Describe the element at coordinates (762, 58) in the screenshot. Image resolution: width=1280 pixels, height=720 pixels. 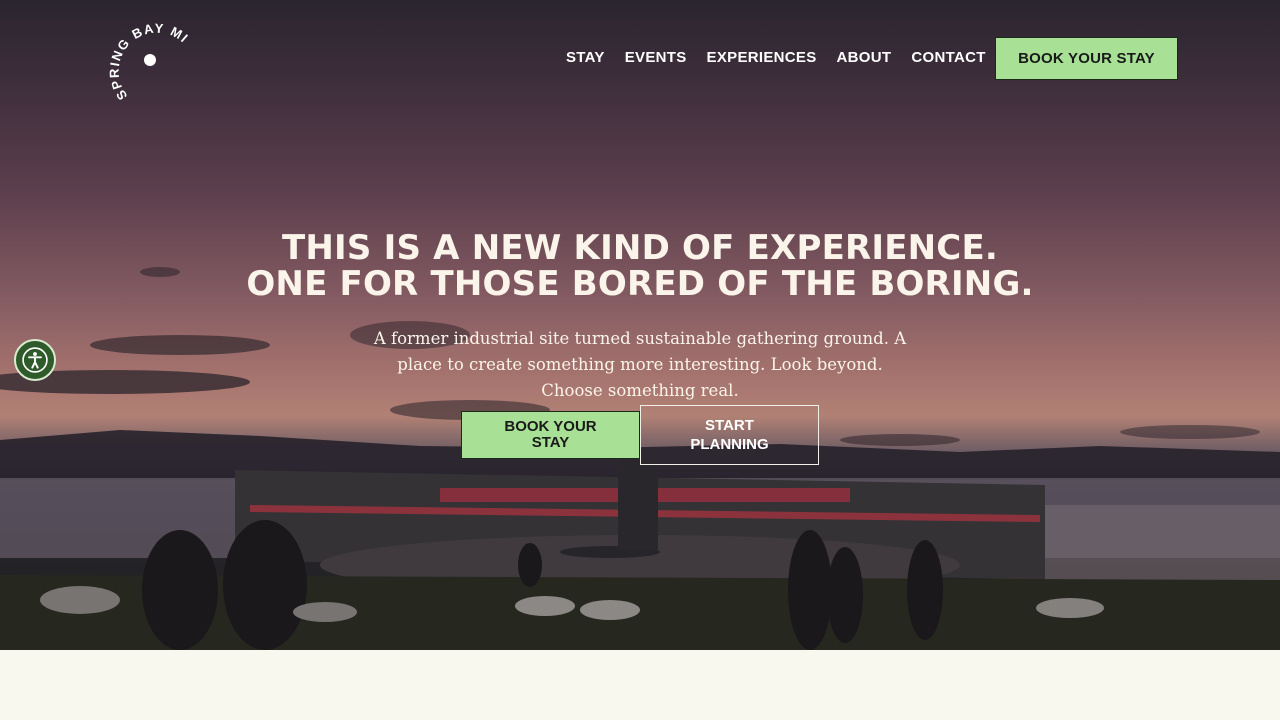
I see `nav-item-experiences: EXPERIENCES` at that location.